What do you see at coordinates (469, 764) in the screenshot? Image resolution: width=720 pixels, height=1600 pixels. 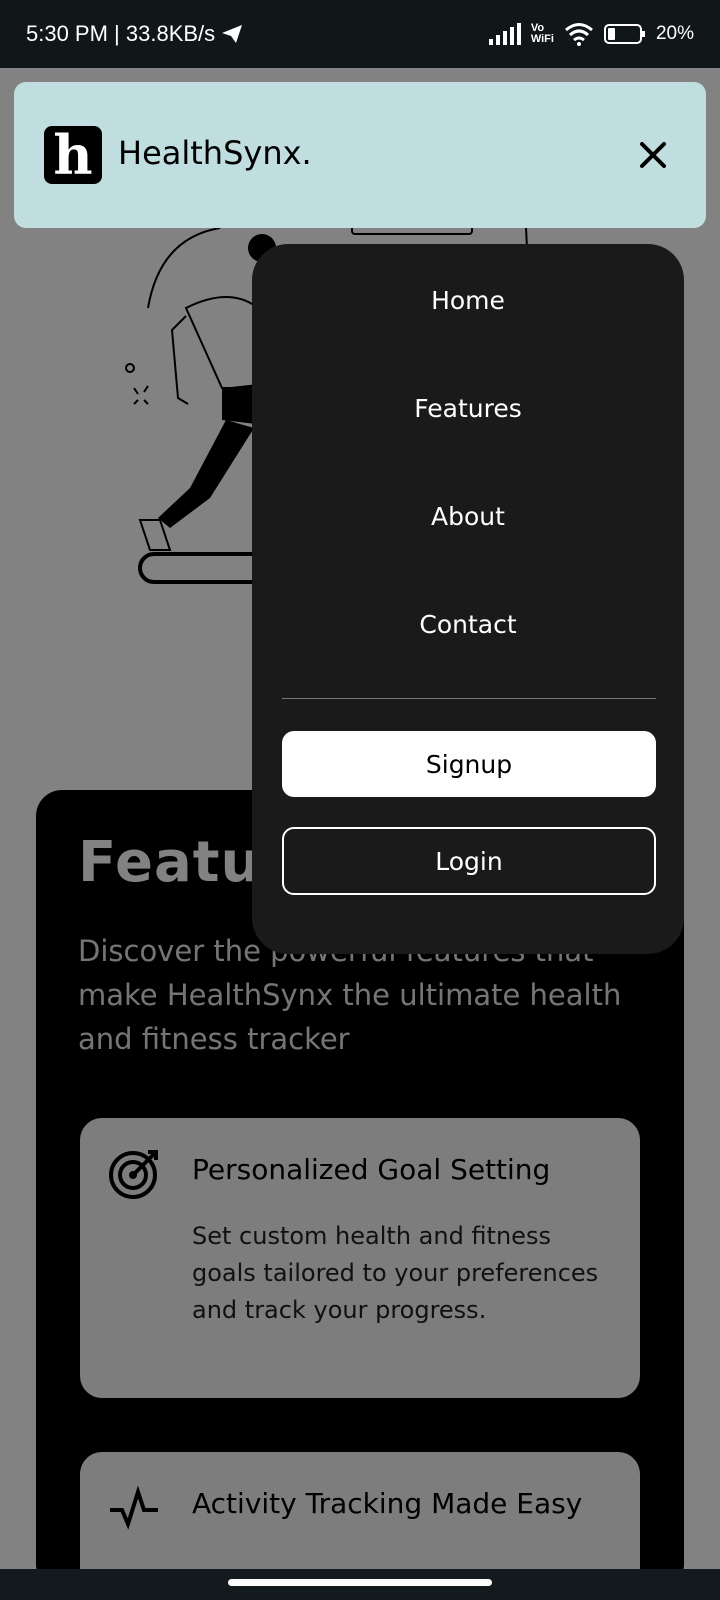 I see `signup-button: Signup` at bounding box center [469, 764].